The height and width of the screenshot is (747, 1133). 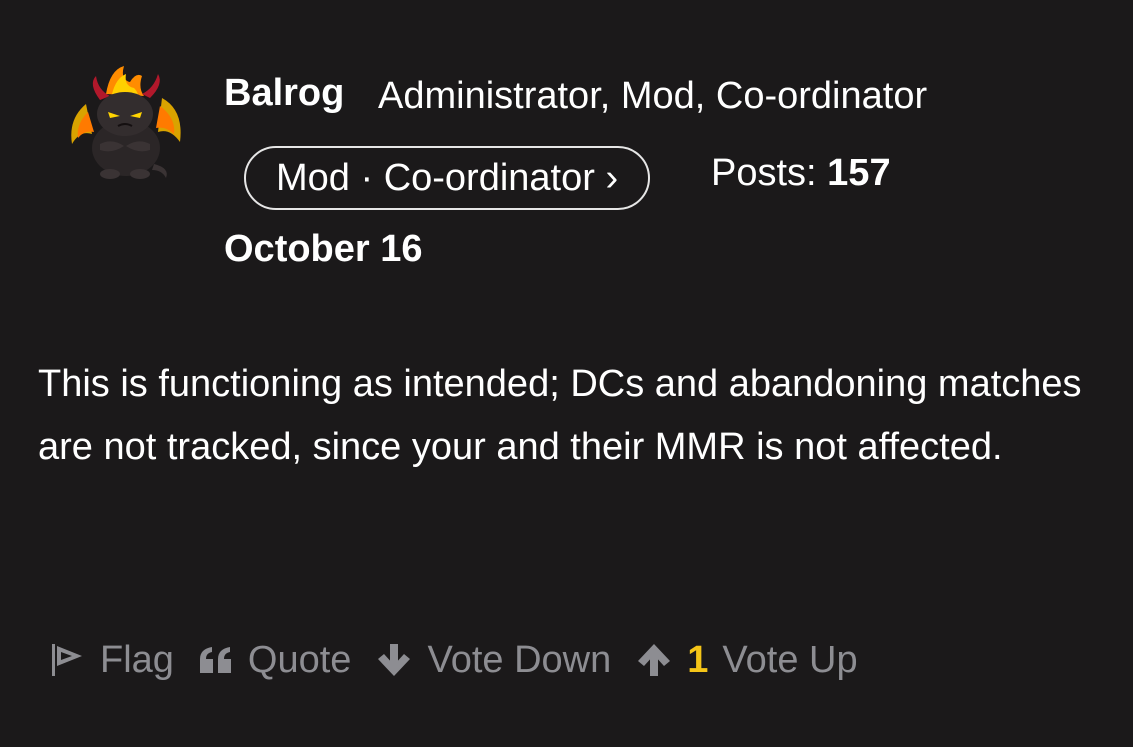 I want to click on vote-down-button: Vote Down, so click(x=493, y=660).